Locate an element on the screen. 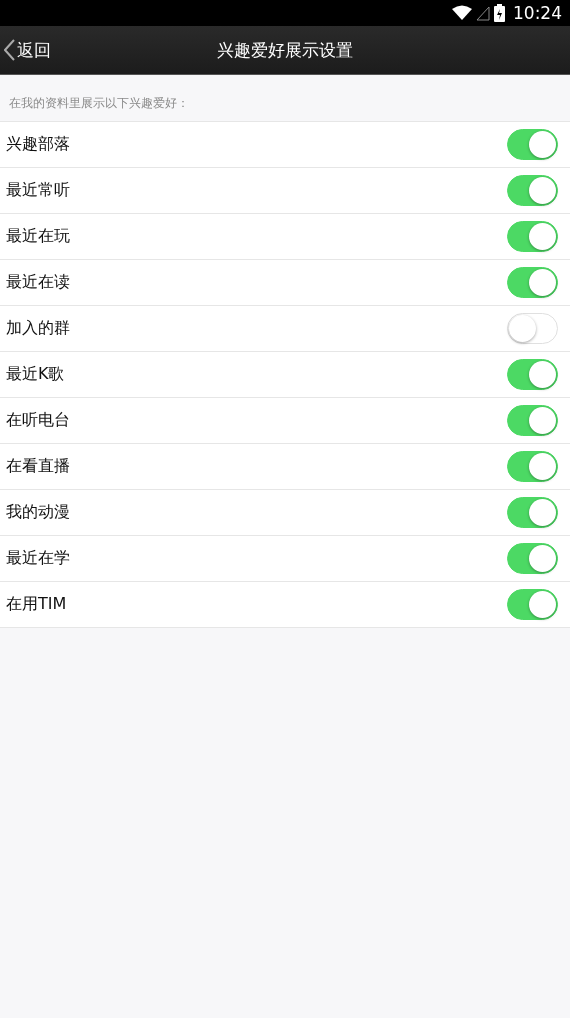 This screenshot has height=1018, width=570. setting-label: 兴趣部落 is located at coordinates (38, 144).